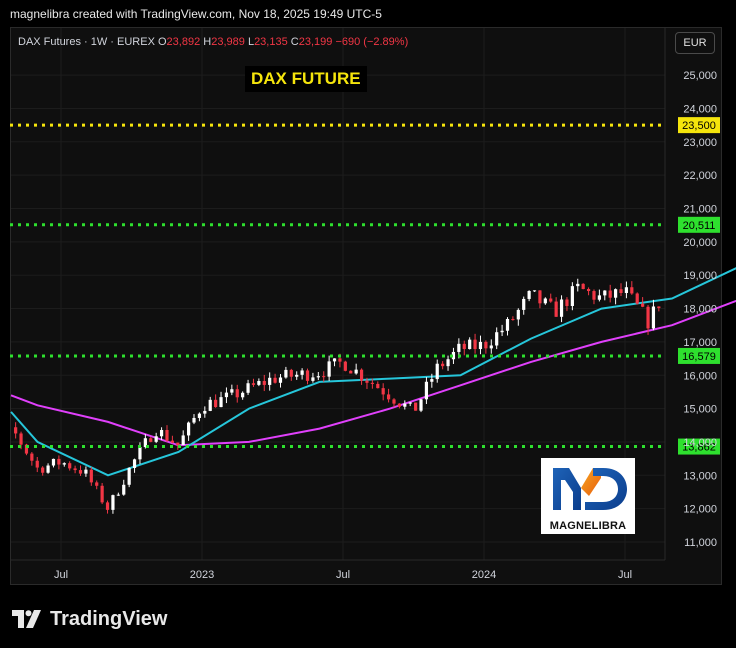 This screenshot has width=736, height=648. What do you see at coordinates (26, 619) in the screenshot?
I see `tradingview-logo-icon` at bounding box center [26, 619].